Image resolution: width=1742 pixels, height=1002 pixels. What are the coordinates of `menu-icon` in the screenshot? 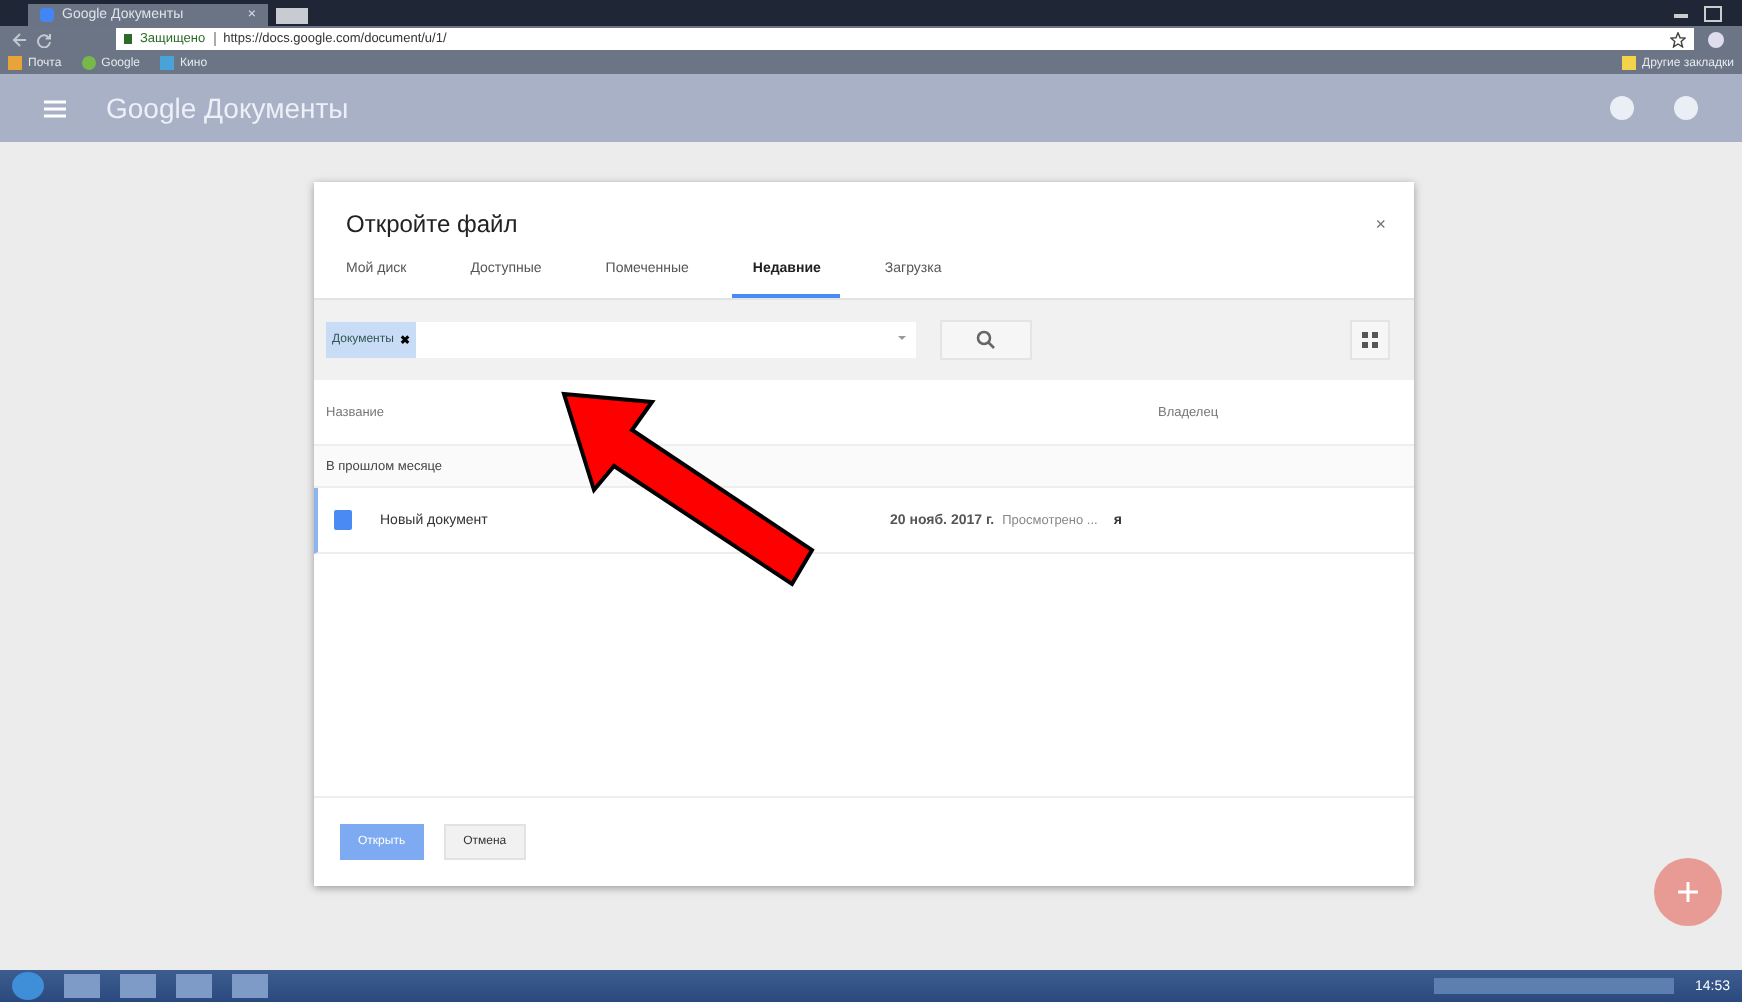 It's located at (55, 108).